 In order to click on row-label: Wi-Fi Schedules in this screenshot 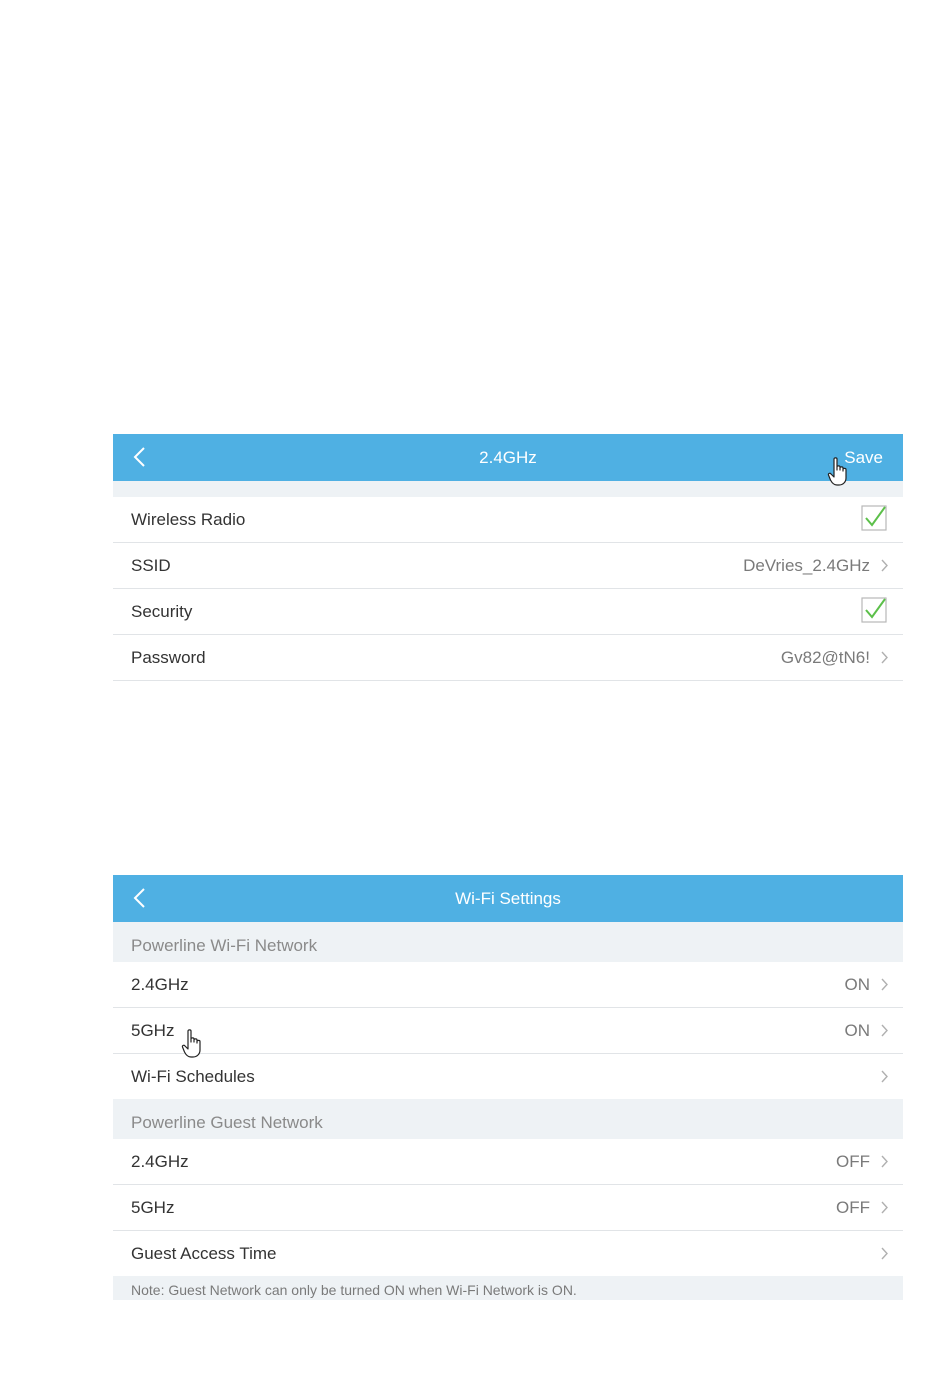, I will do `click(193, 1076)`.